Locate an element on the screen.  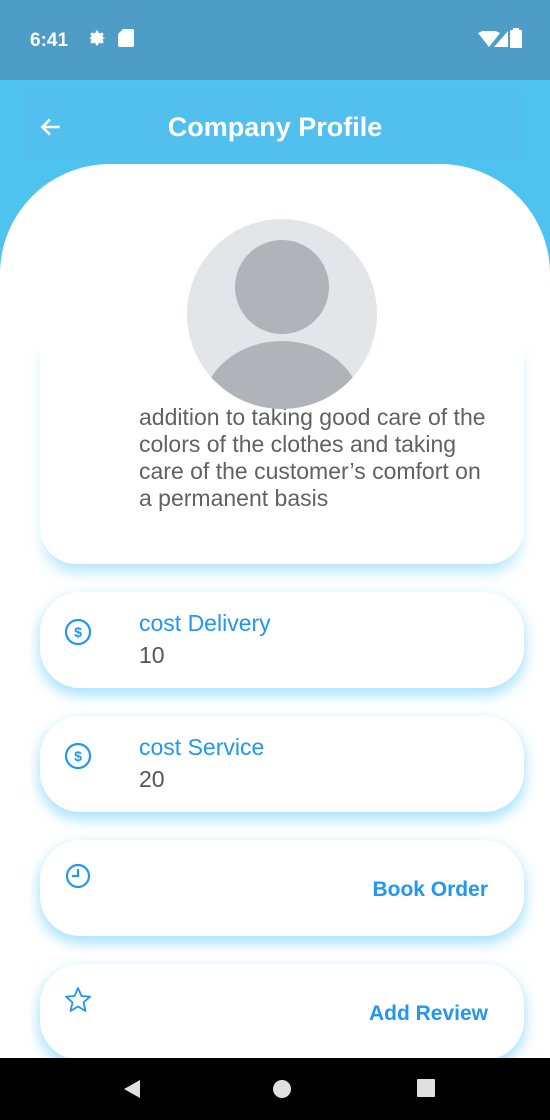
cost-service-label: cost Service is located at coordinates (202, 747).